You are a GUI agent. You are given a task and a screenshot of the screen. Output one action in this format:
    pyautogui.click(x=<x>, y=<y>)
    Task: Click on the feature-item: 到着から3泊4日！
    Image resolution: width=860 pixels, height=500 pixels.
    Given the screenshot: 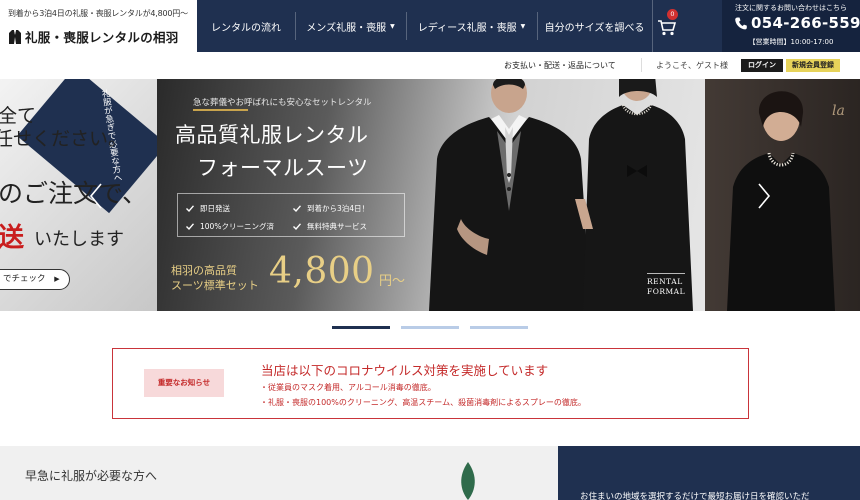 What is the action you would take?
    pyautogui.click(x=331, y=208)
    